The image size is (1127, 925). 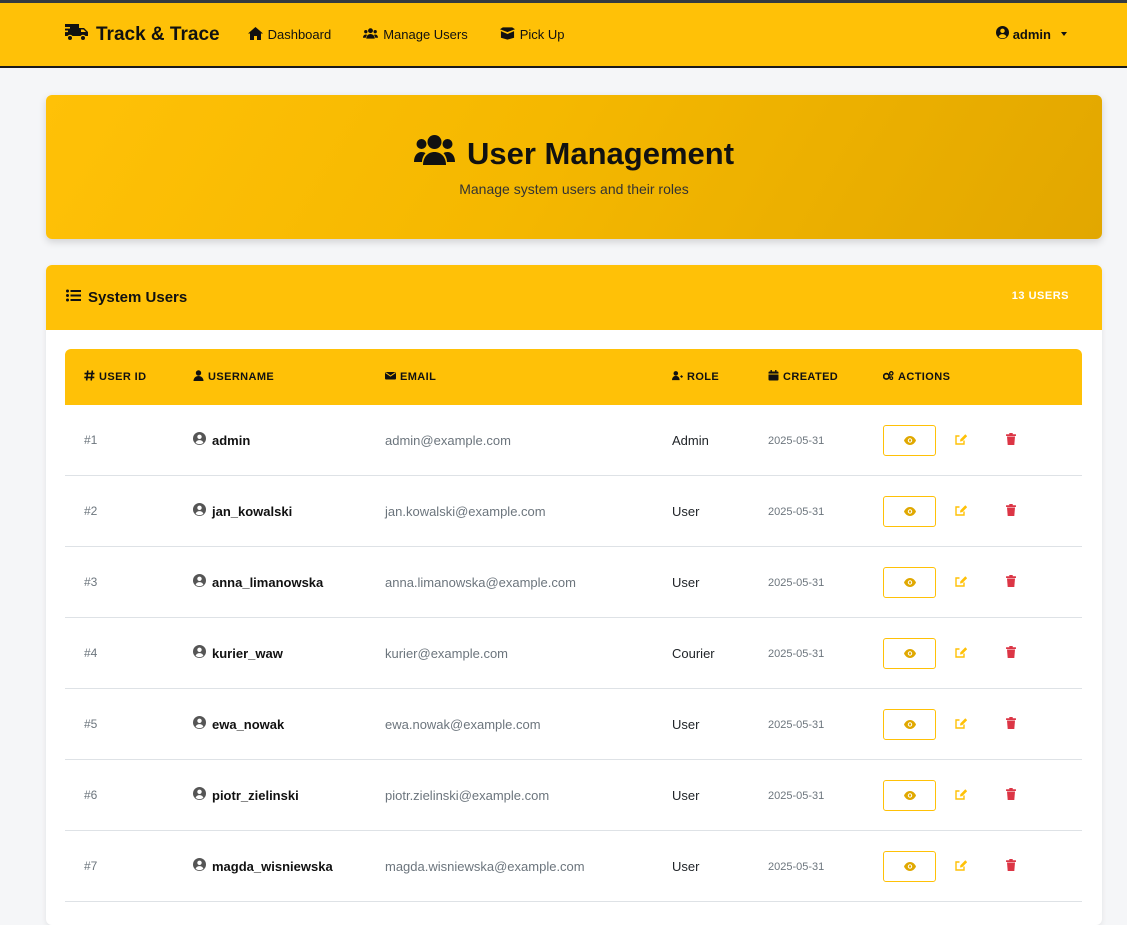 What do you see at coordinates (677, 377) in the screenshot?
I see `user-tag-icon` at bounding box center [677, 377].